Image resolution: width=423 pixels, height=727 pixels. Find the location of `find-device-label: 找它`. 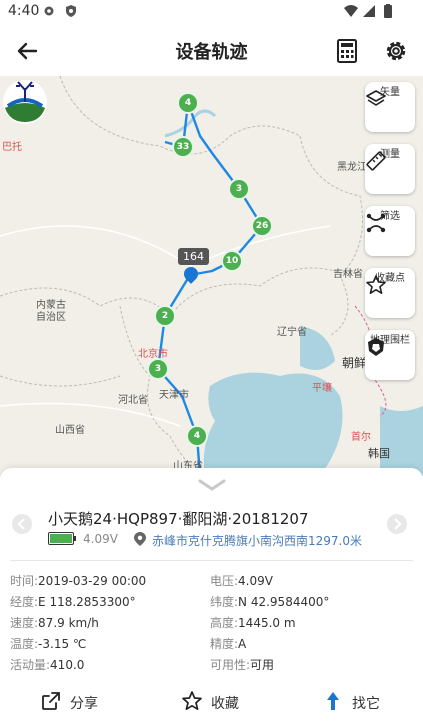

find-device-label: 找它 is located at coordinates (366, 704).